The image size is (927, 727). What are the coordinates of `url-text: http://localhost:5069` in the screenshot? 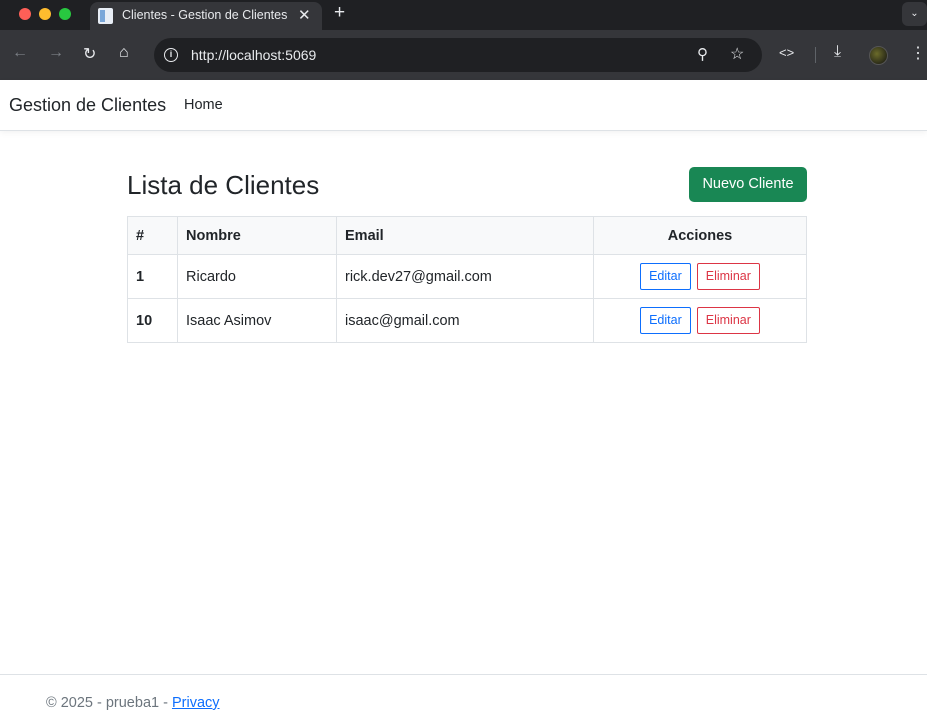 It's located at (253, 55).